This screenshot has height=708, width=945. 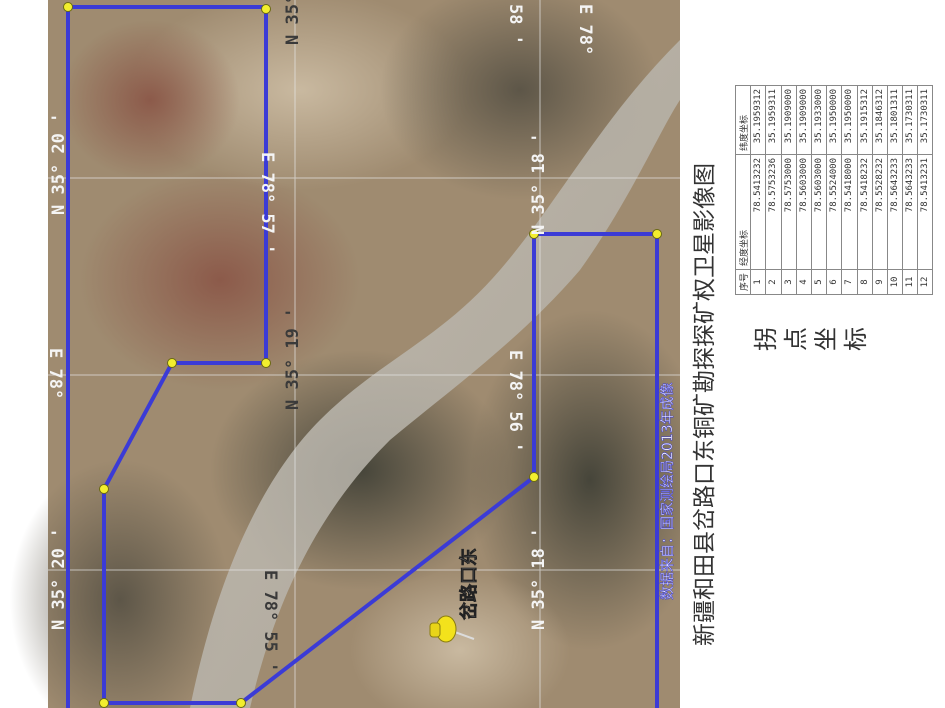 I want to click on lon-label: 58 ', so click(x=515, y=24).